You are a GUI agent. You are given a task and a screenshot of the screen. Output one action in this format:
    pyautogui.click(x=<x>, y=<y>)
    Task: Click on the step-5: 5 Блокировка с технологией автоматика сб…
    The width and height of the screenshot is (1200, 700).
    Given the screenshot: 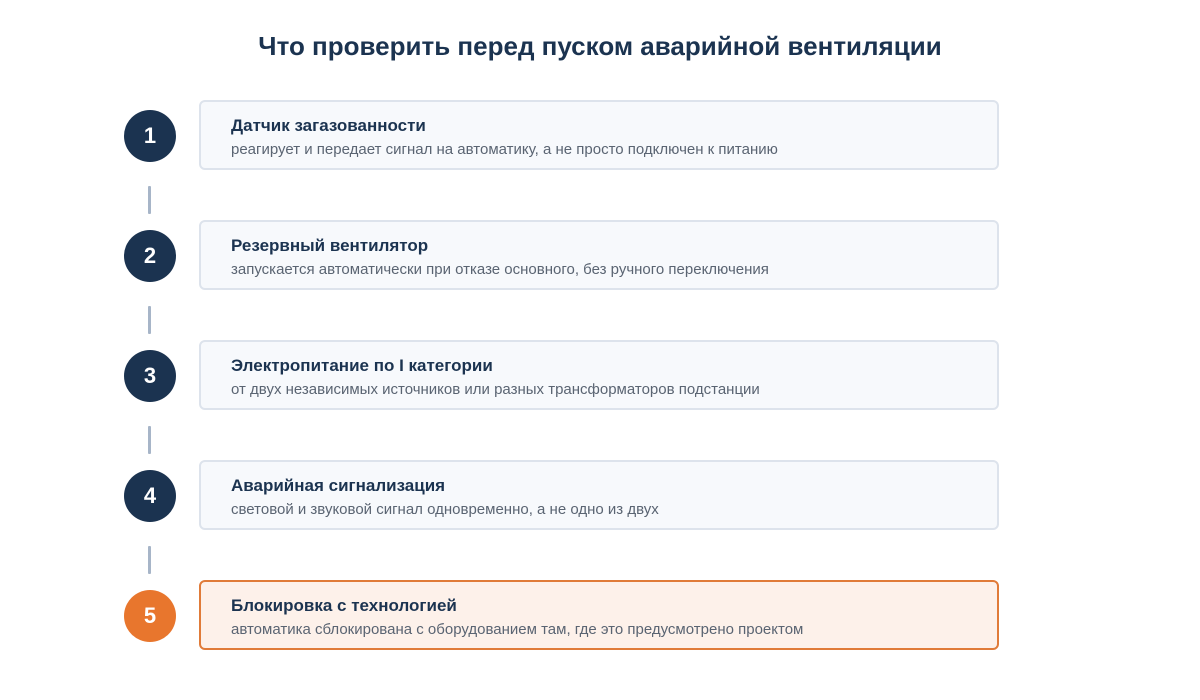 What is the action you would take?
    pyautogui.click(x=600, y=616)
    